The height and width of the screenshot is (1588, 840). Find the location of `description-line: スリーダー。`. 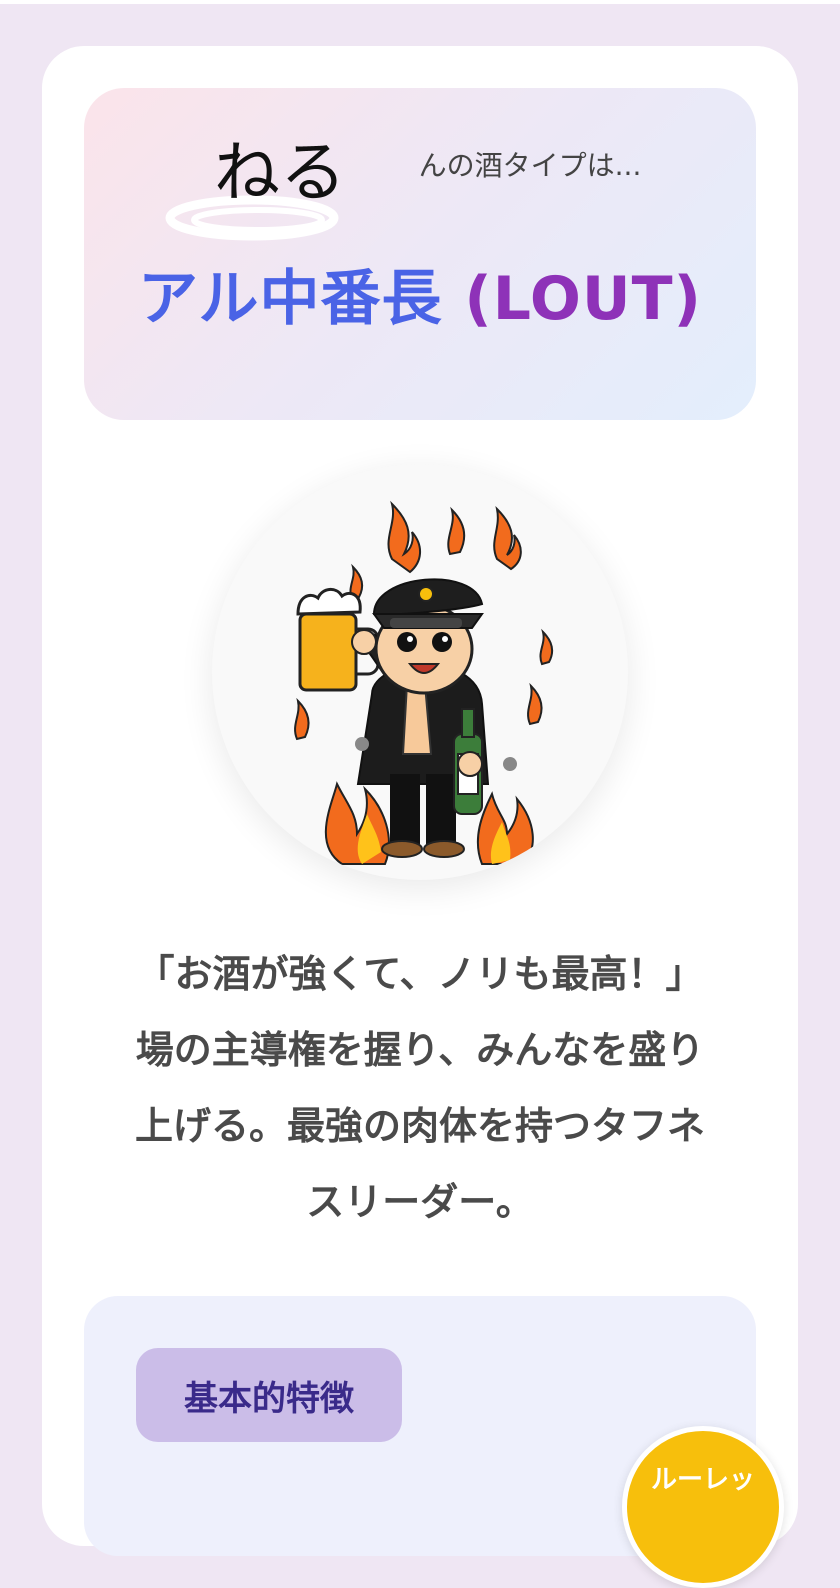

description-line: スリーダー。 is located at coordinates (420, 1202).